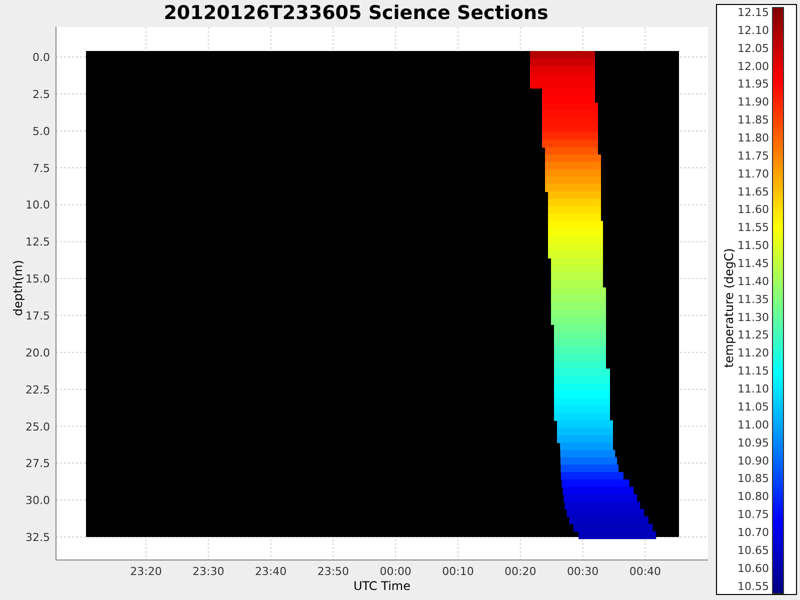 This screenshot has height=600, width=800. I want to click on colorbar-tick-label: 11.85, so click(753, 120).